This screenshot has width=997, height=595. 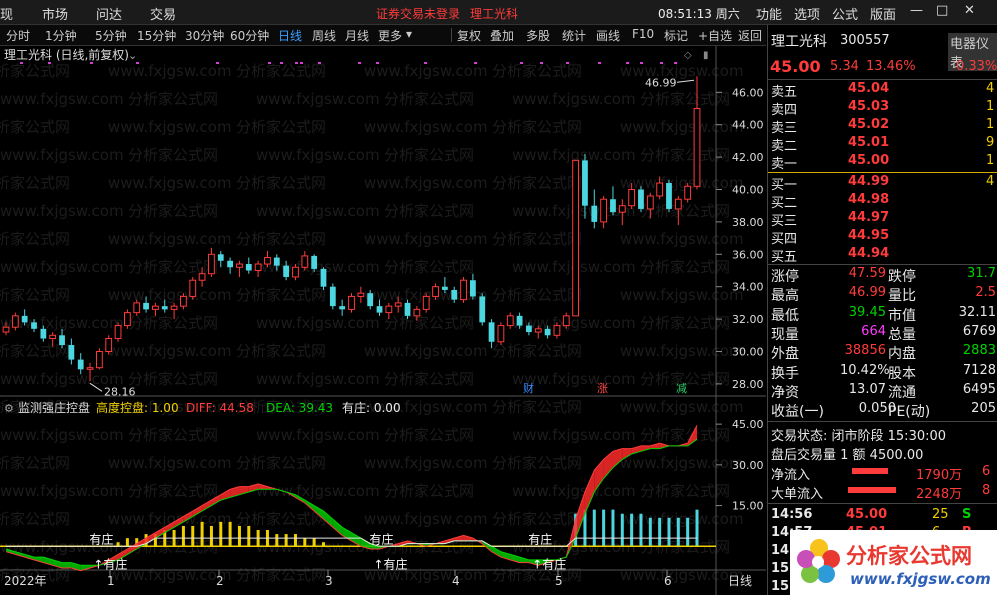 What do you see at coordinates (870, 471) in the screenshot?
I see `net-inflow-bar` at bounding box center [870, 471].